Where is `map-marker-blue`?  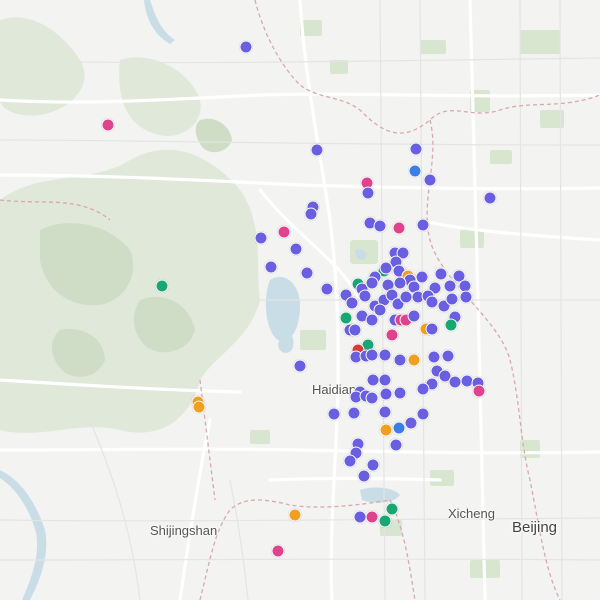
map-marker-blue is located at coordinates (415, 171).